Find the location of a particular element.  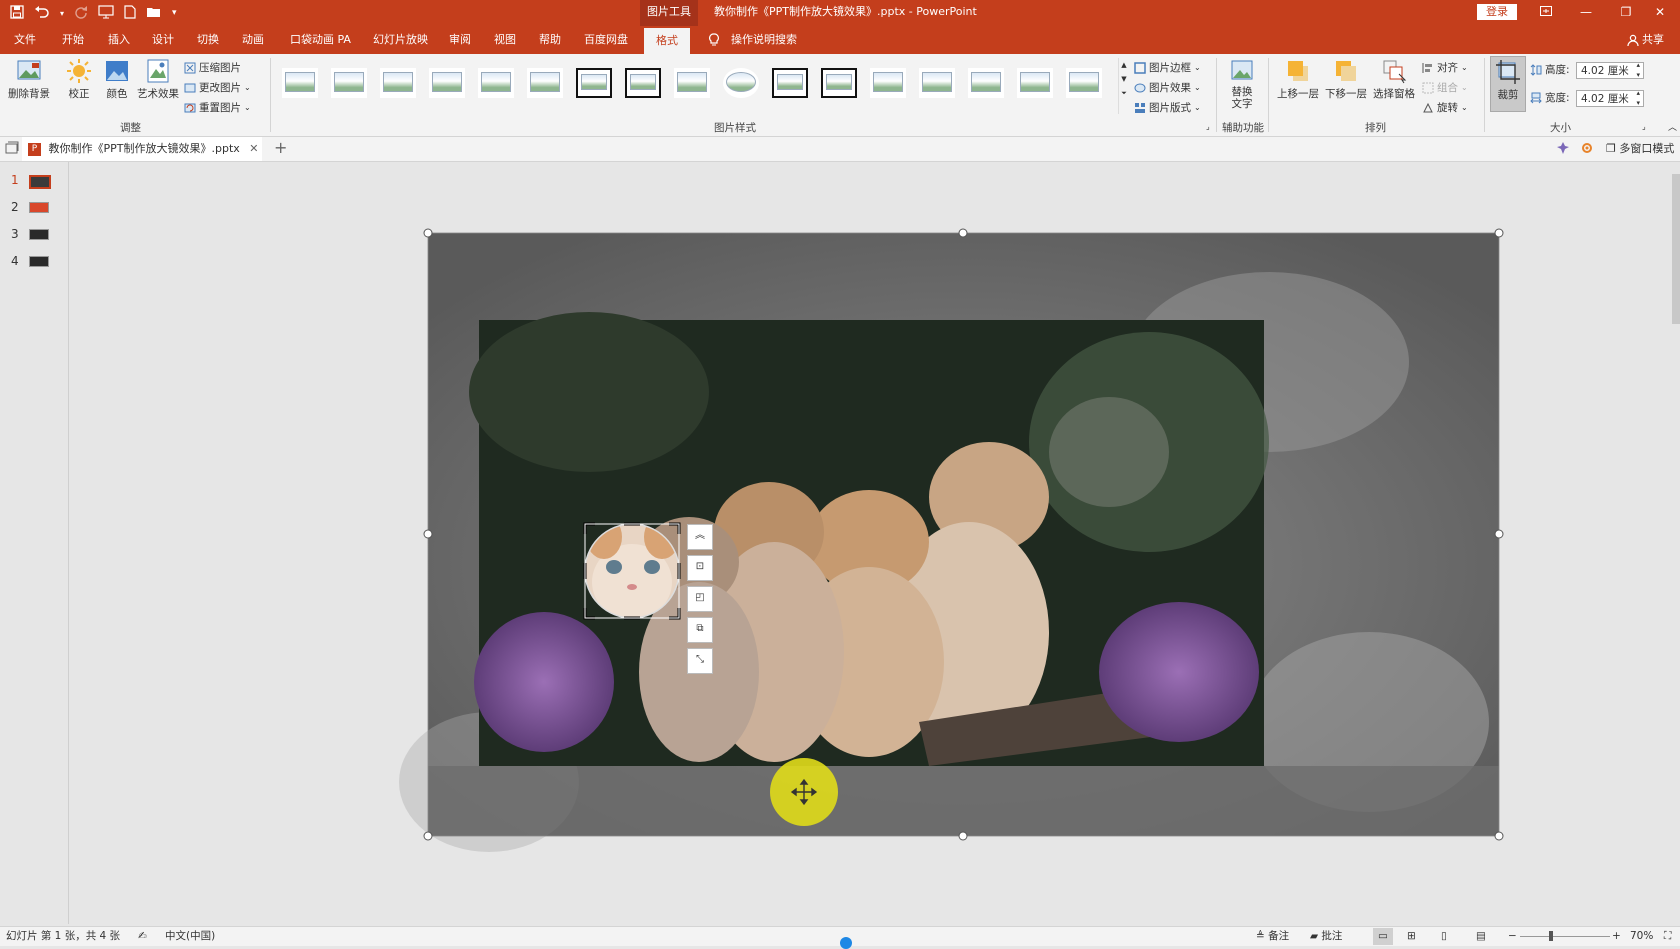

selection-pane-button: 选择窗格 is located at coordinates (1394, 79).